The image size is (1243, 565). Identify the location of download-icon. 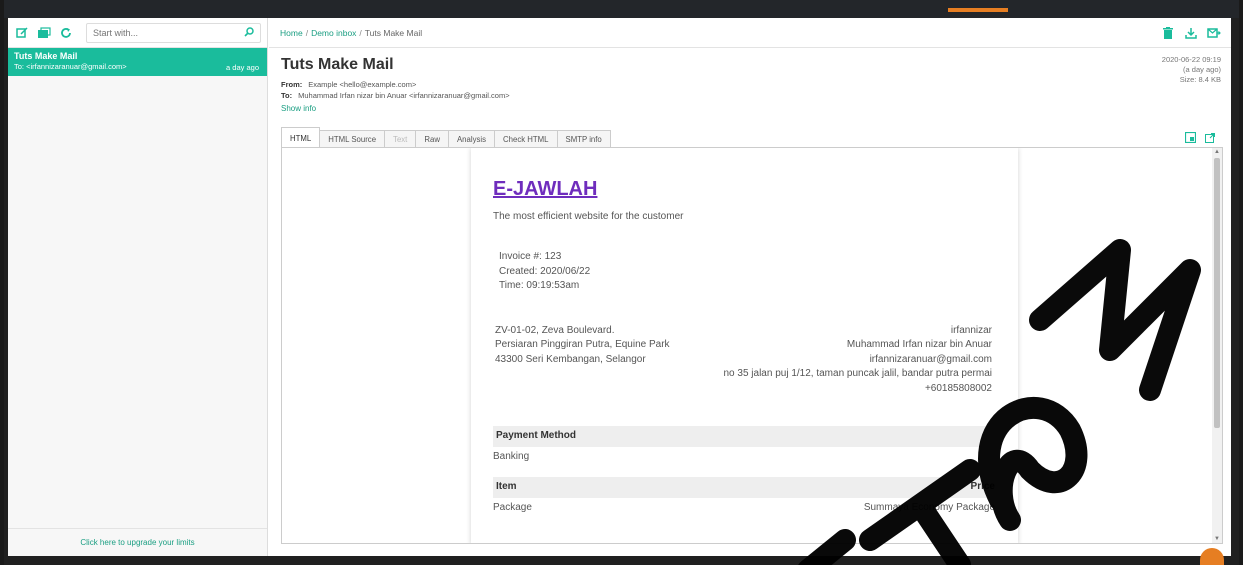
(1191, 33).